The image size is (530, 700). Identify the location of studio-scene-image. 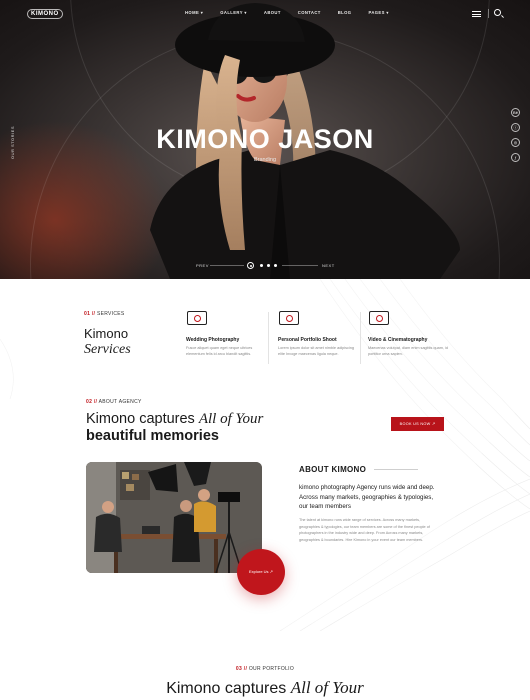
(174, 517).